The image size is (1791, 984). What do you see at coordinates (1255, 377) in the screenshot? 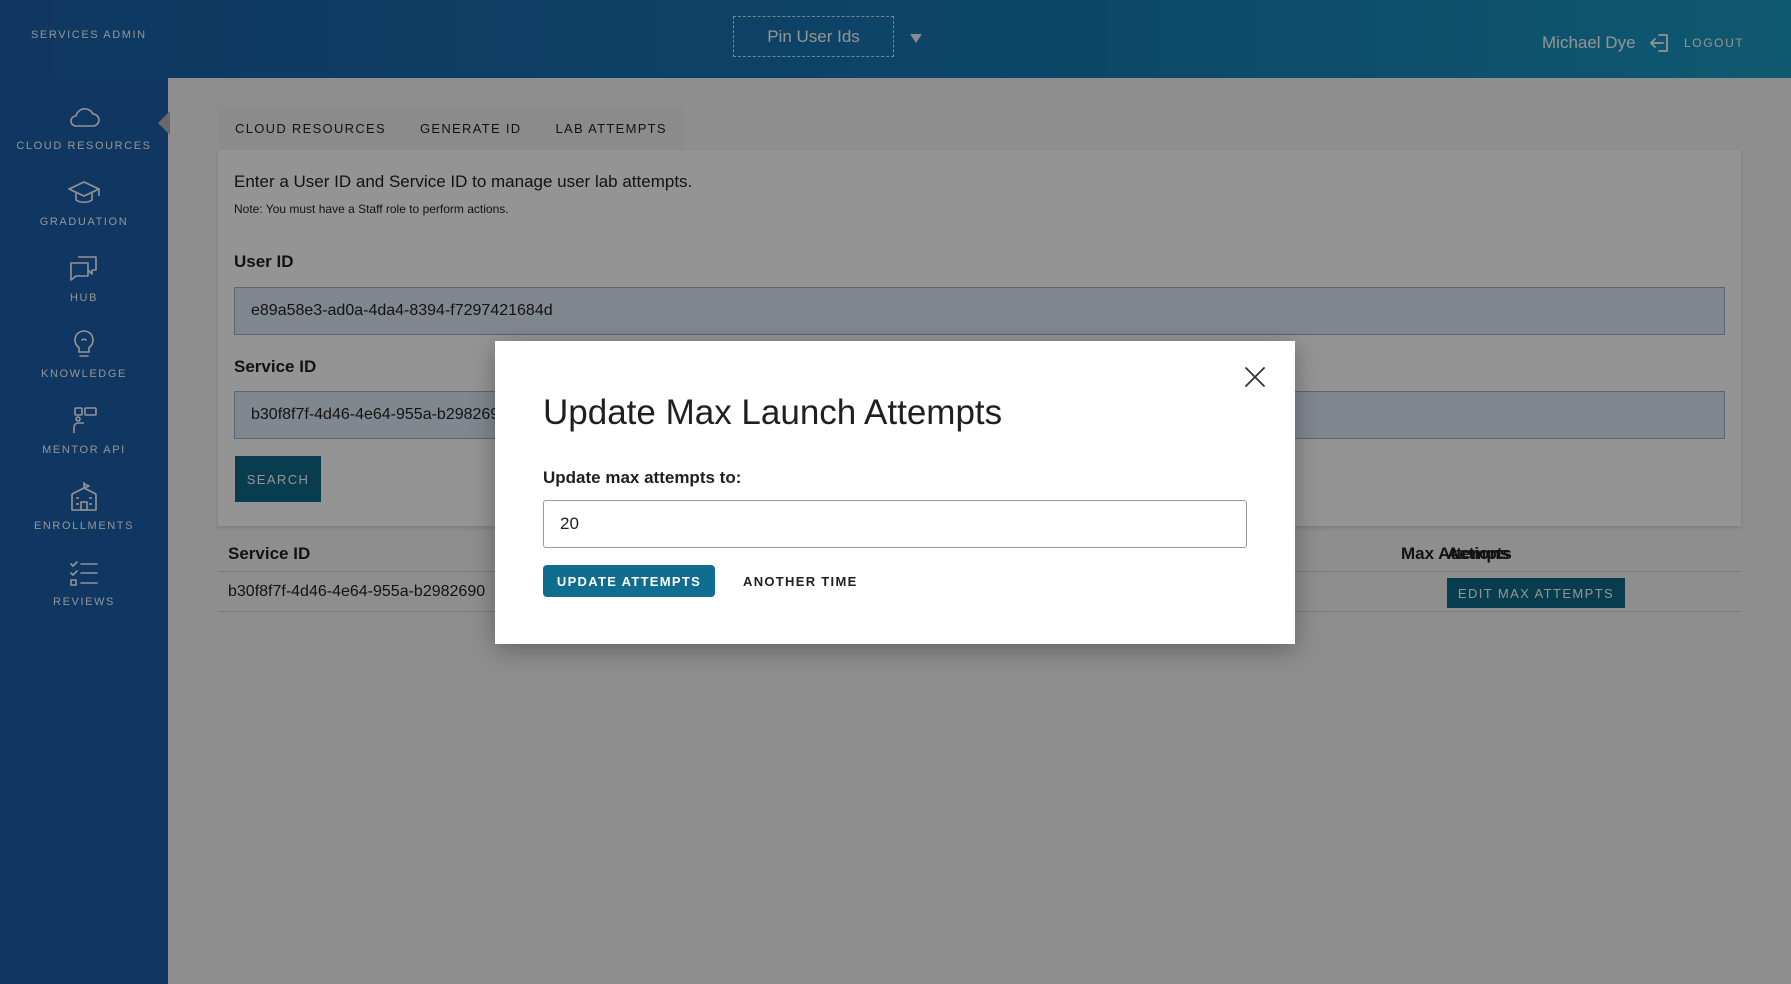
I see `close-icon` at bounding box center [1255, 377].